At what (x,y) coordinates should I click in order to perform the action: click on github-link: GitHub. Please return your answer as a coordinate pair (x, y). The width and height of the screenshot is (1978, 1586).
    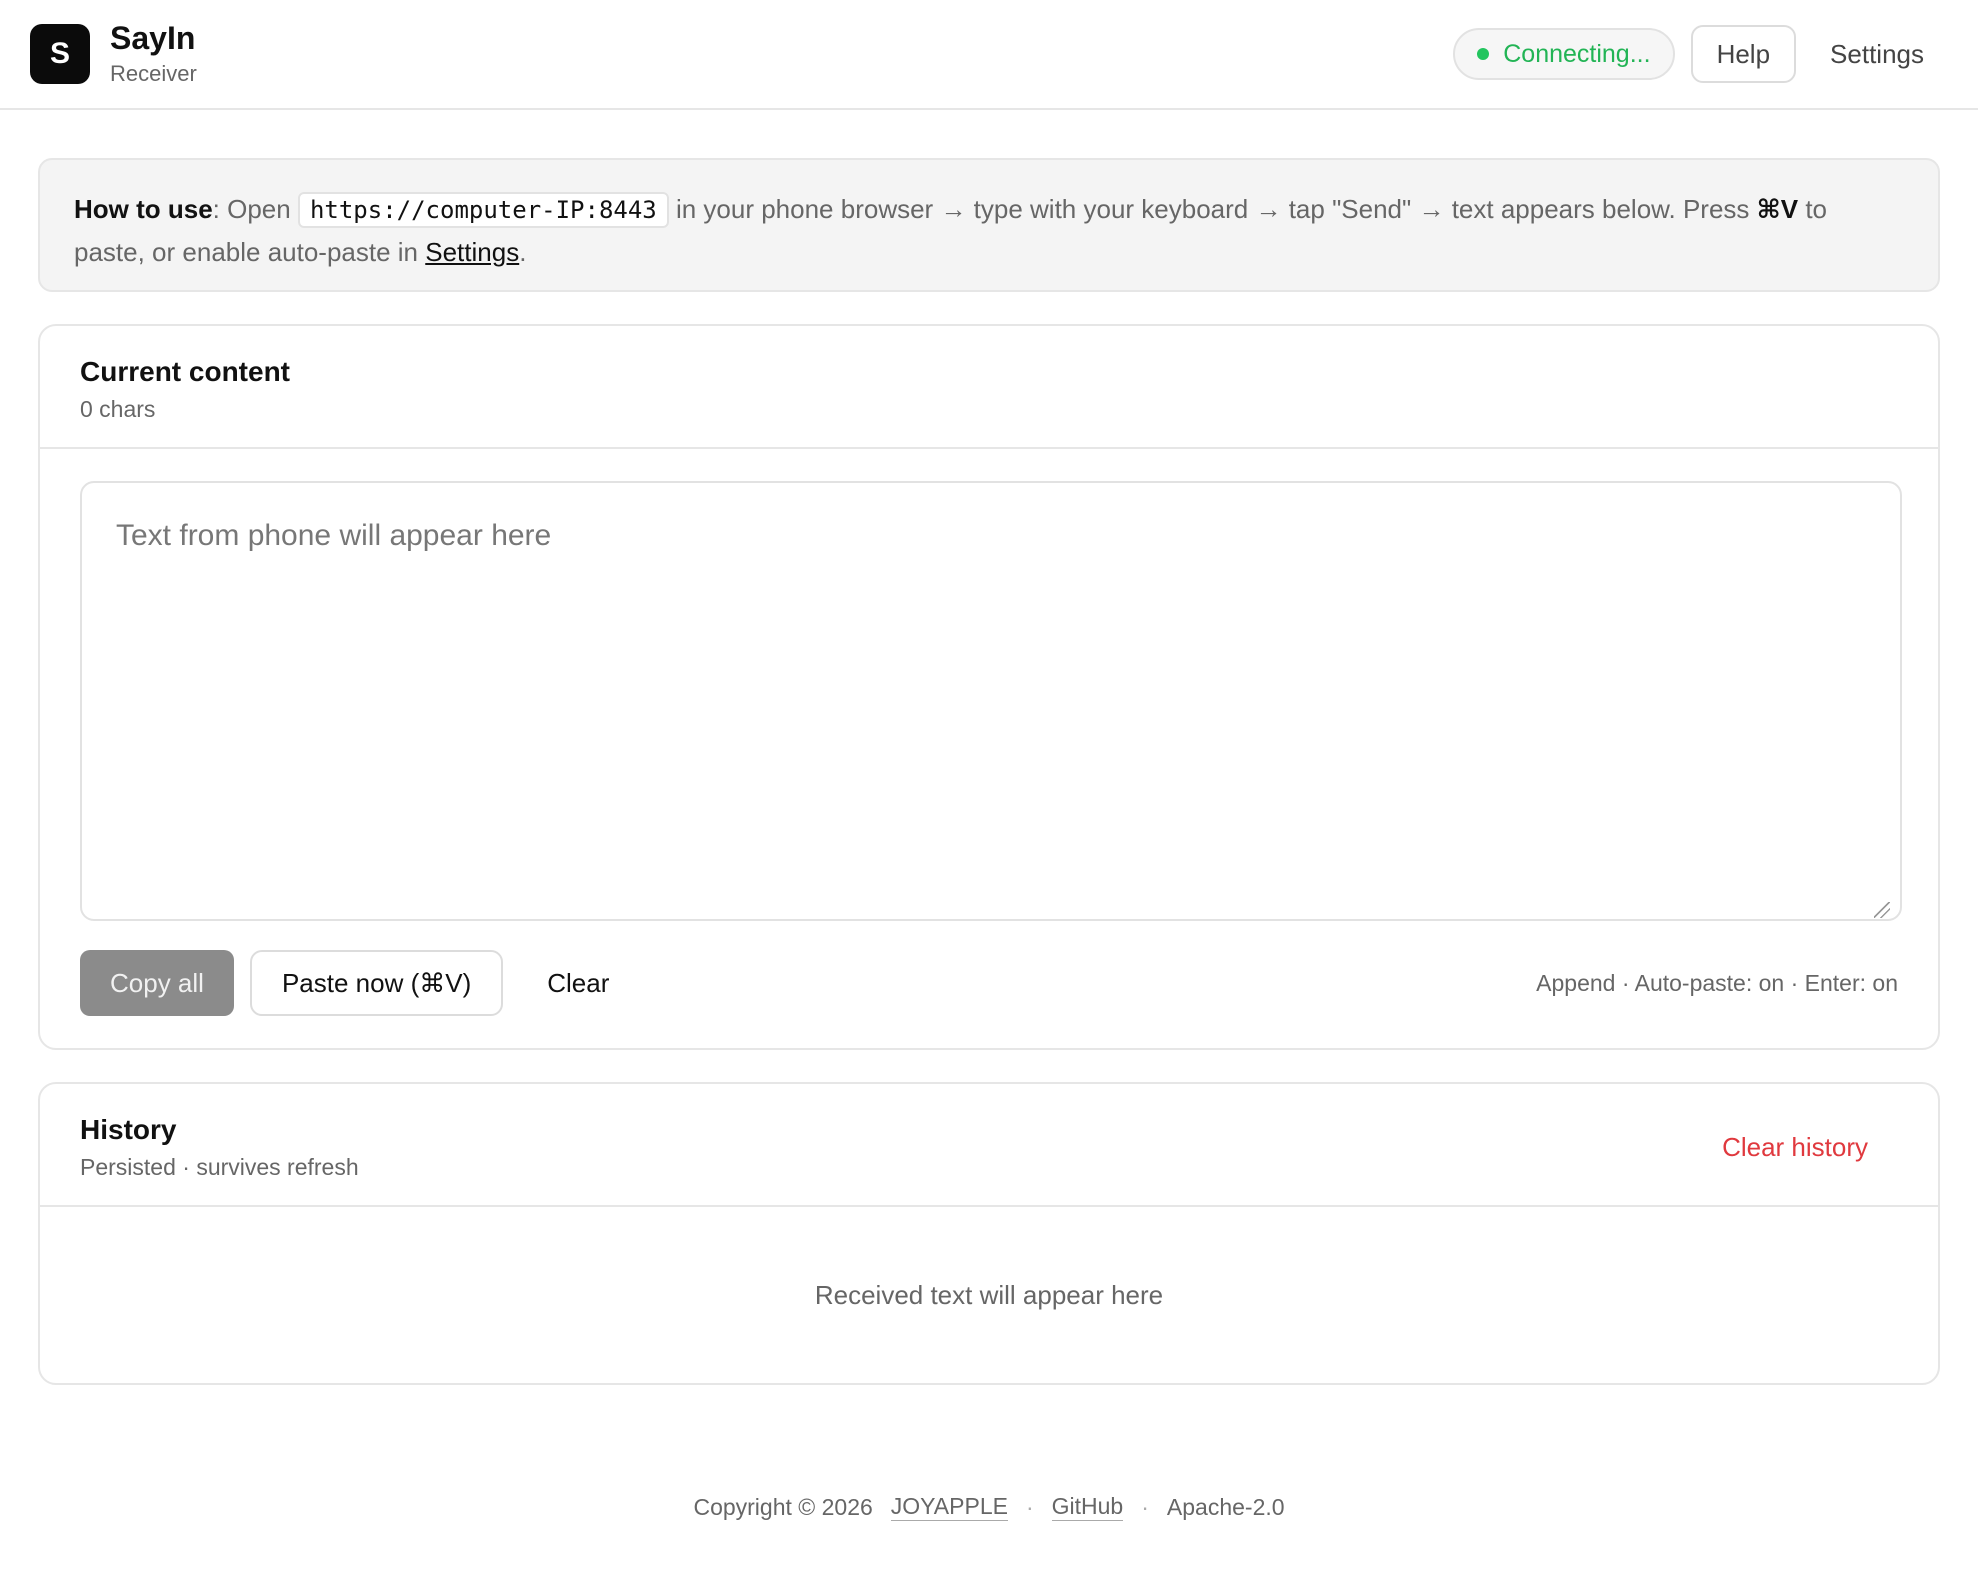
    Looking at the image, I should click on (1087, 1507).